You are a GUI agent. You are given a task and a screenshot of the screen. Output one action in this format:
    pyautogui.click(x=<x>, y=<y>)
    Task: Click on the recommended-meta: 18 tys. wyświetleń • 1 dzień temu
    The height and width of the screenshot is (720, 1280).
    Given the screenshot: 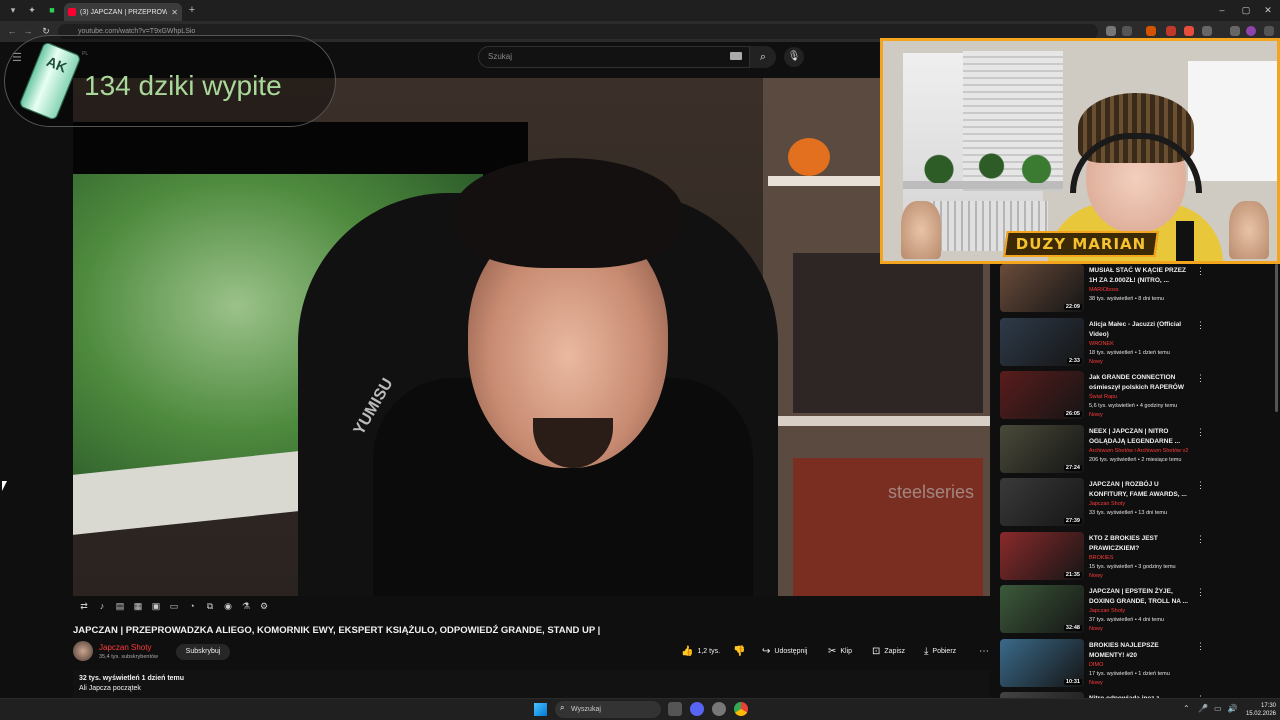 What is the action you would take?
    pyautogui.click(x=1129, y=352)
    